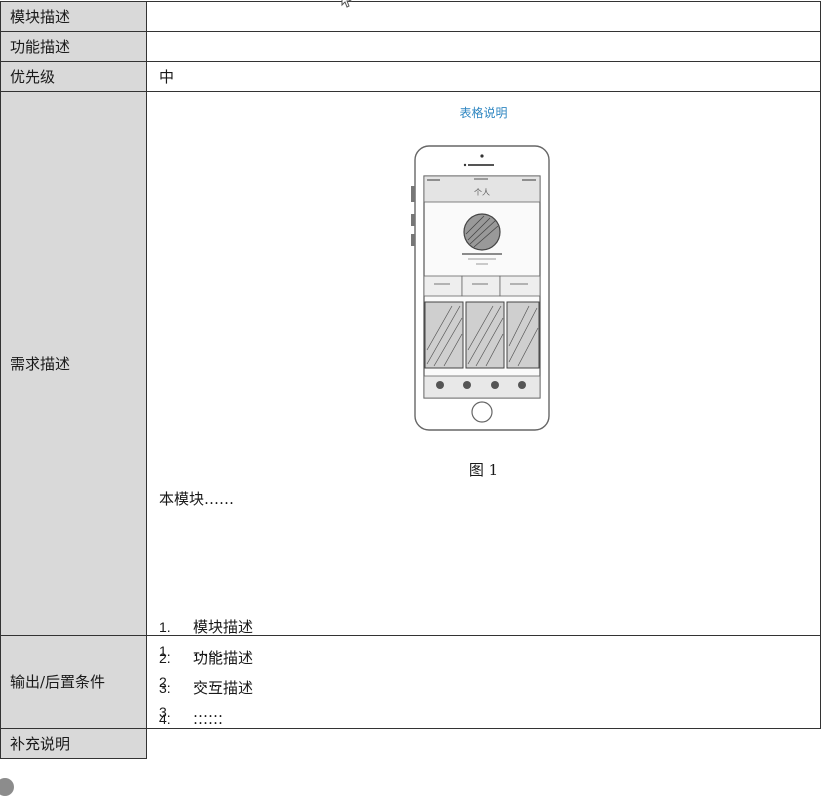 This screenshot has width=832, height=796. What do you see at coordinates (483, 470) in the screenshot?
I see `figure-label: 图 1` at bounding box center [483, 470].